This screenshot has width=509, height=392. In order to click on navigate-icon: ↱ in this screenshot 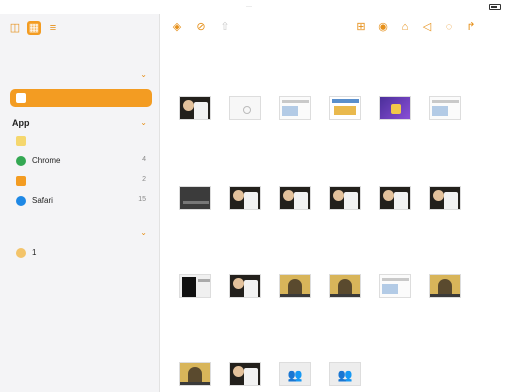, I will do `click(471, 27)`.